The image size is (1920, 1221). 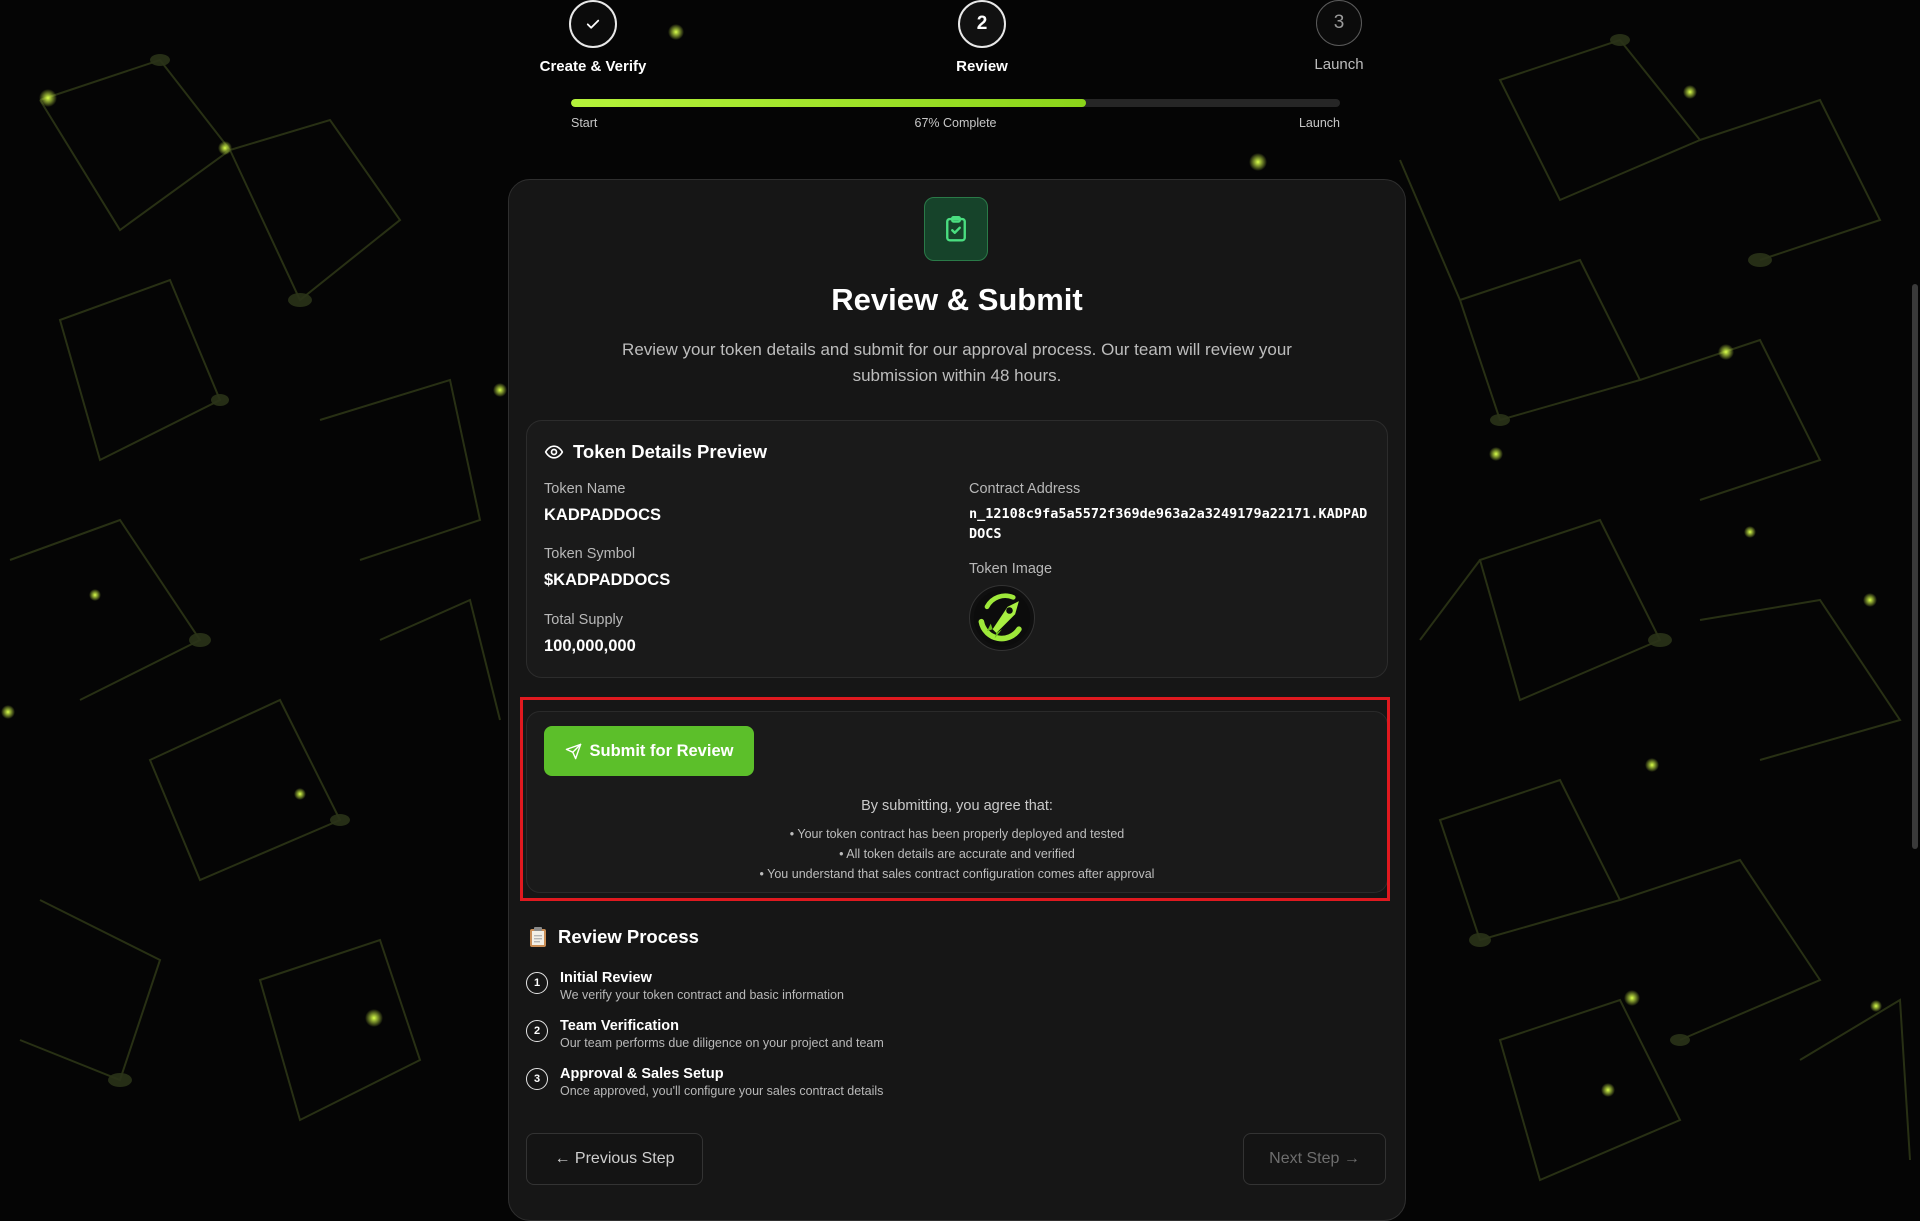 I want to click on preview-header: Token Details Preview, so click(x=655, y=452).